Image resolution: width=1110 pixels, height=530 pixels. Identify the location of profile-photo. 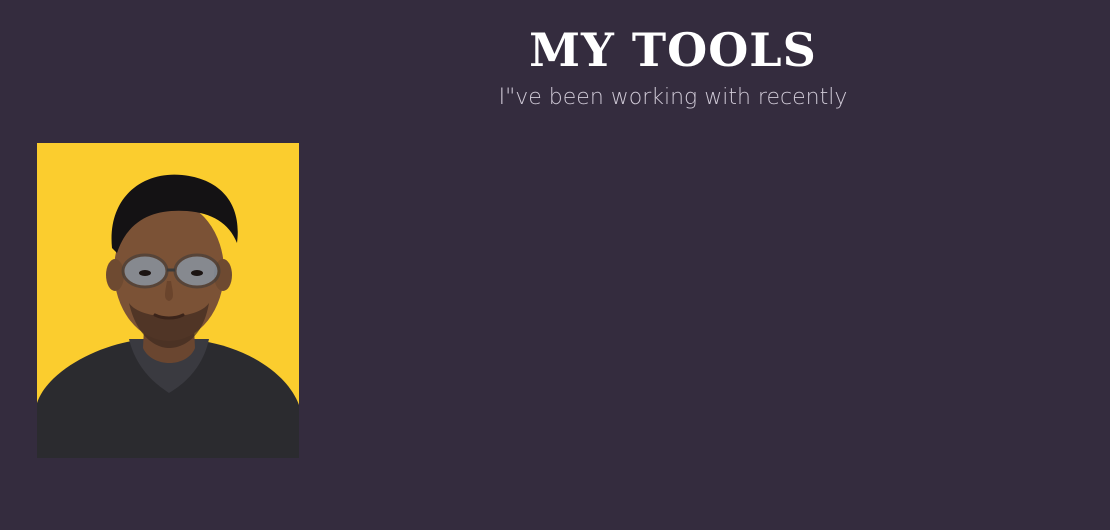
(168, 300).